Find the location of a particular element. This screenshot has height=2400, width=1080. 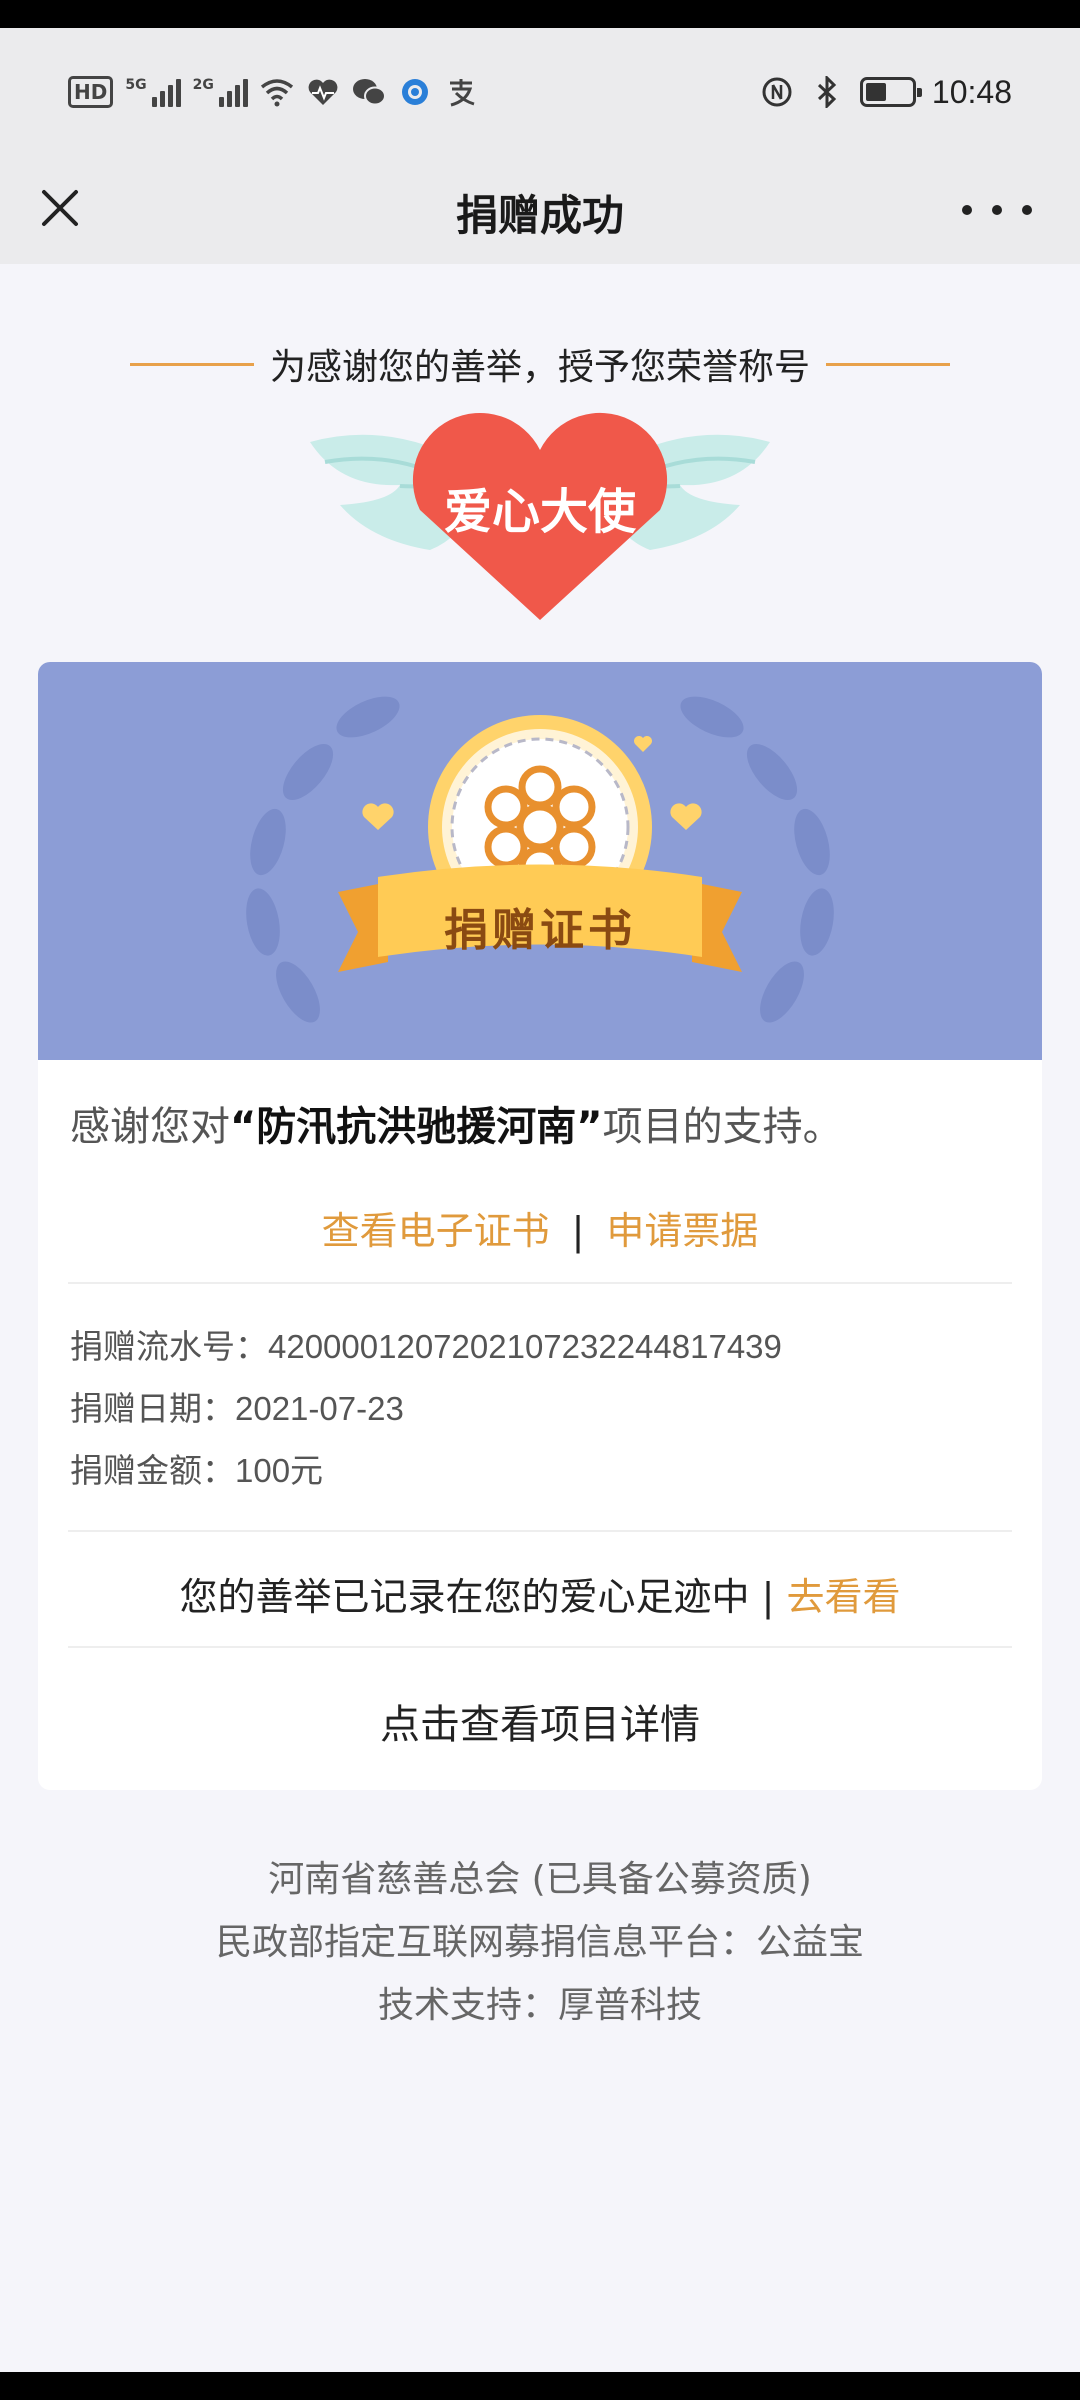

bluetooth-icon is located at coordinates (827, 92).